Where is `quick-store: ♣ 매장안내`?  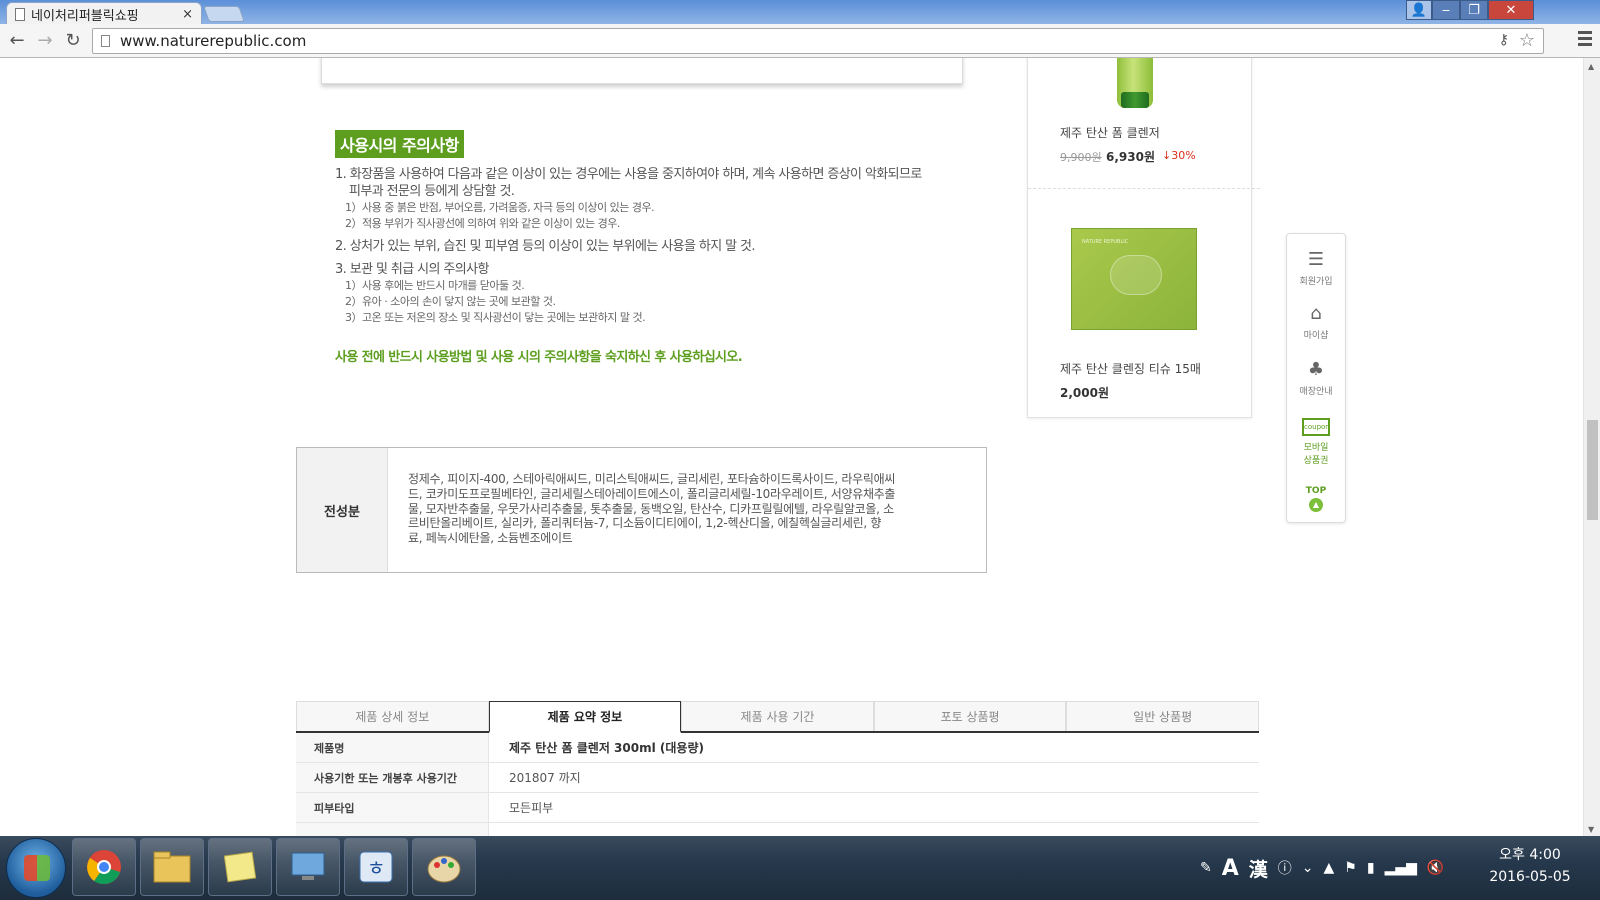
quick-store: ♣ 매장안내 is located at coordinates (1316, 378).